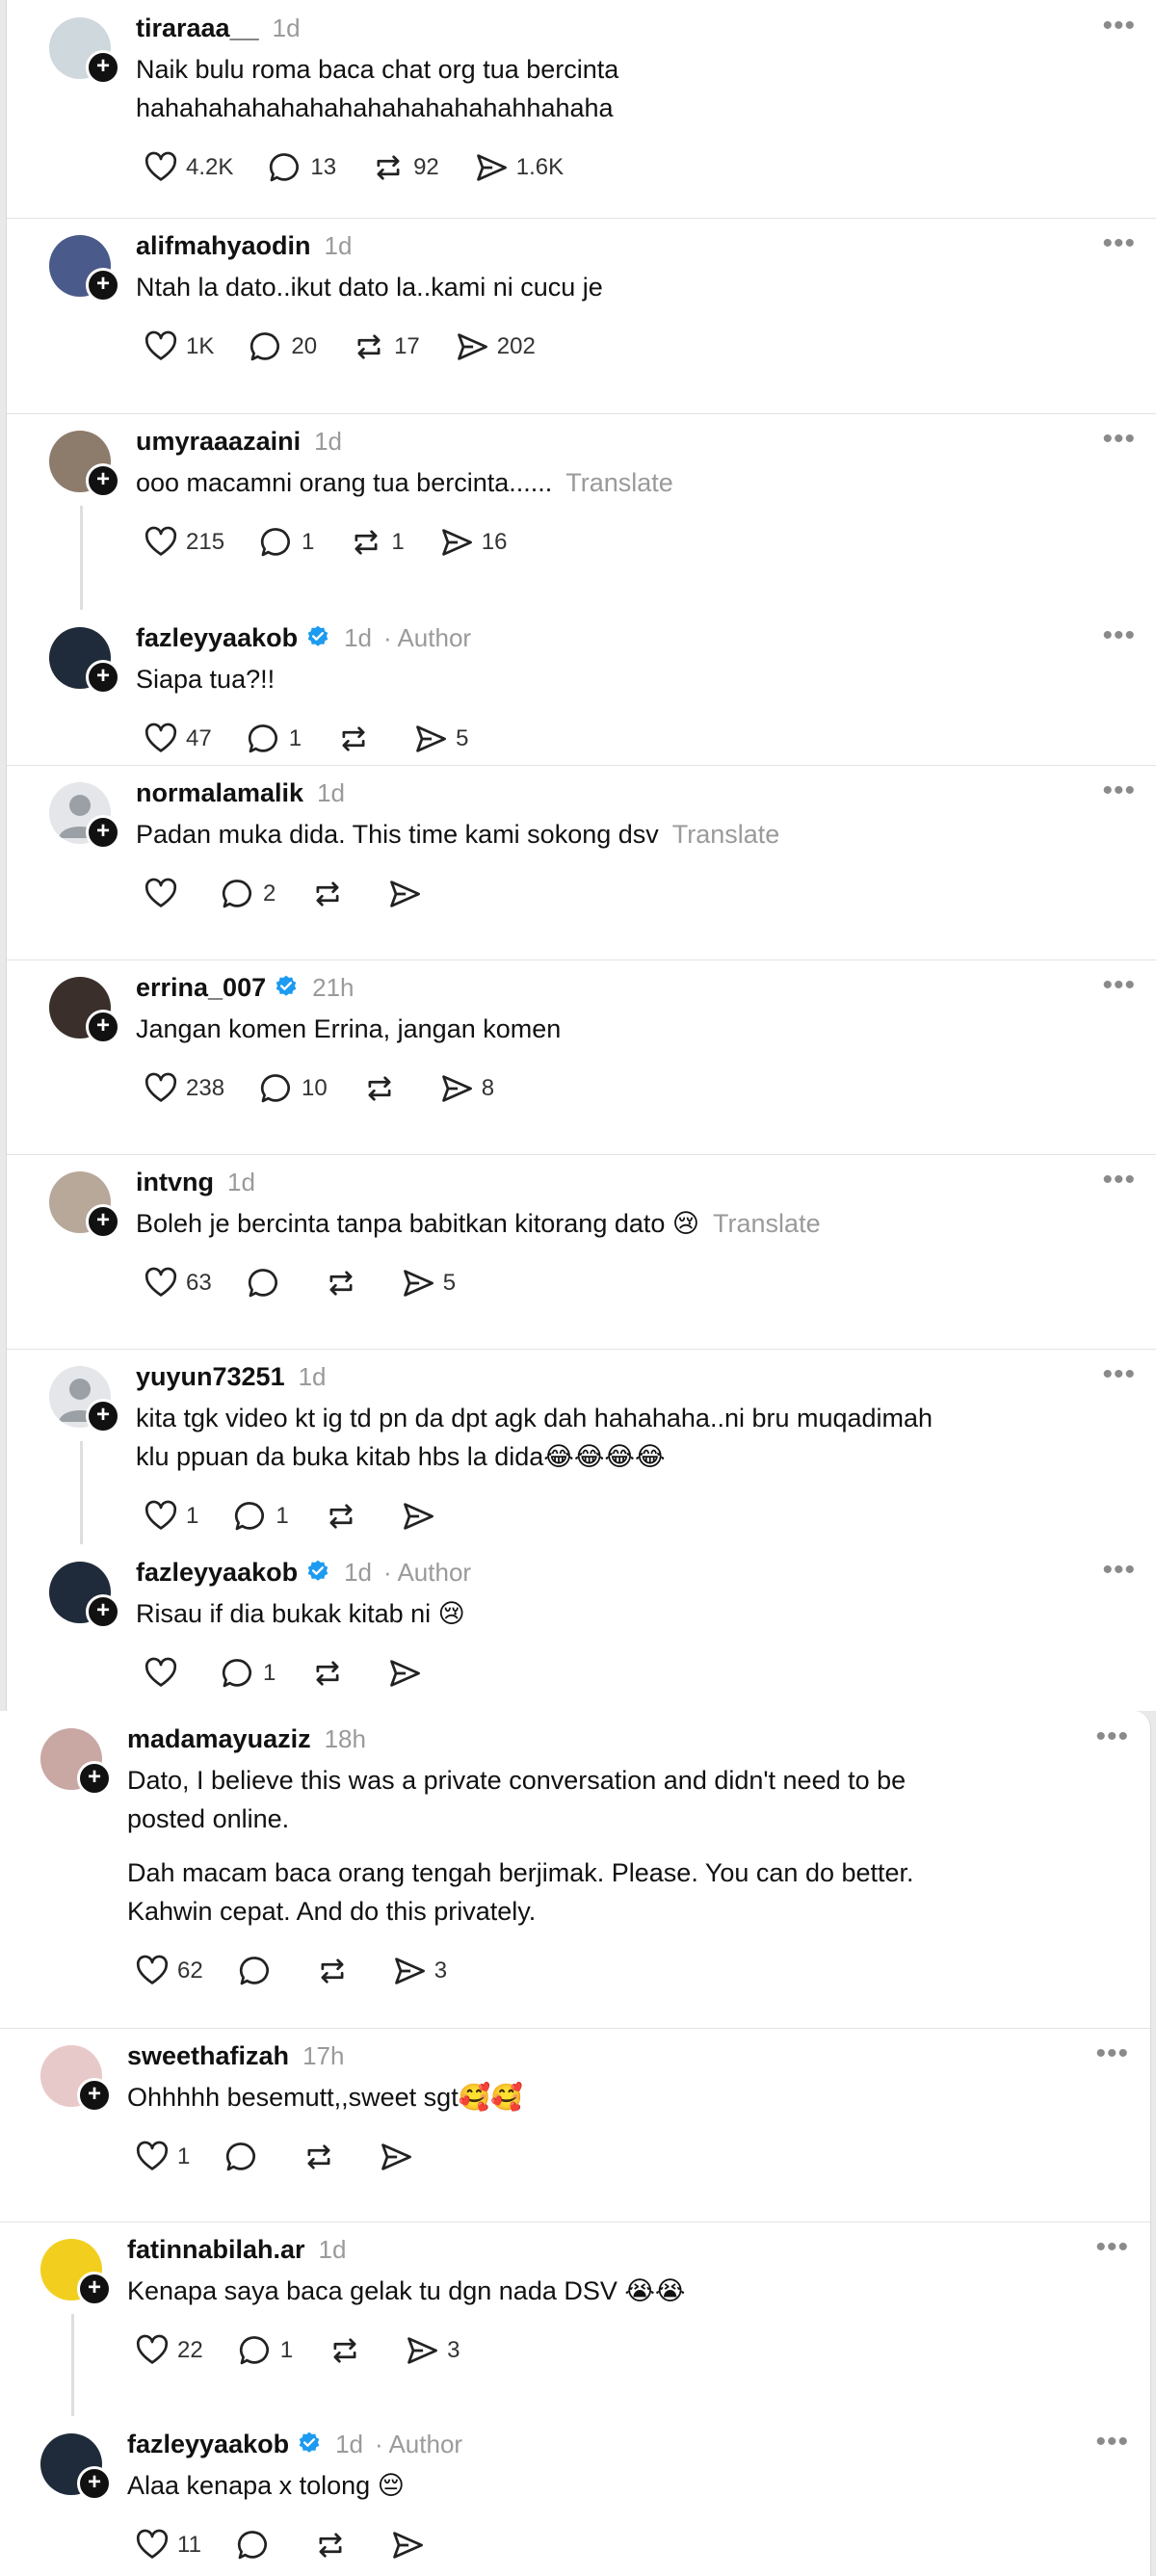 The height and width of the screenshot is (2576, 1156). What do you see at coordinates (289, 1088) in the screenshot?
I see `reply-button: 10` at bounding box center [289, 1088].